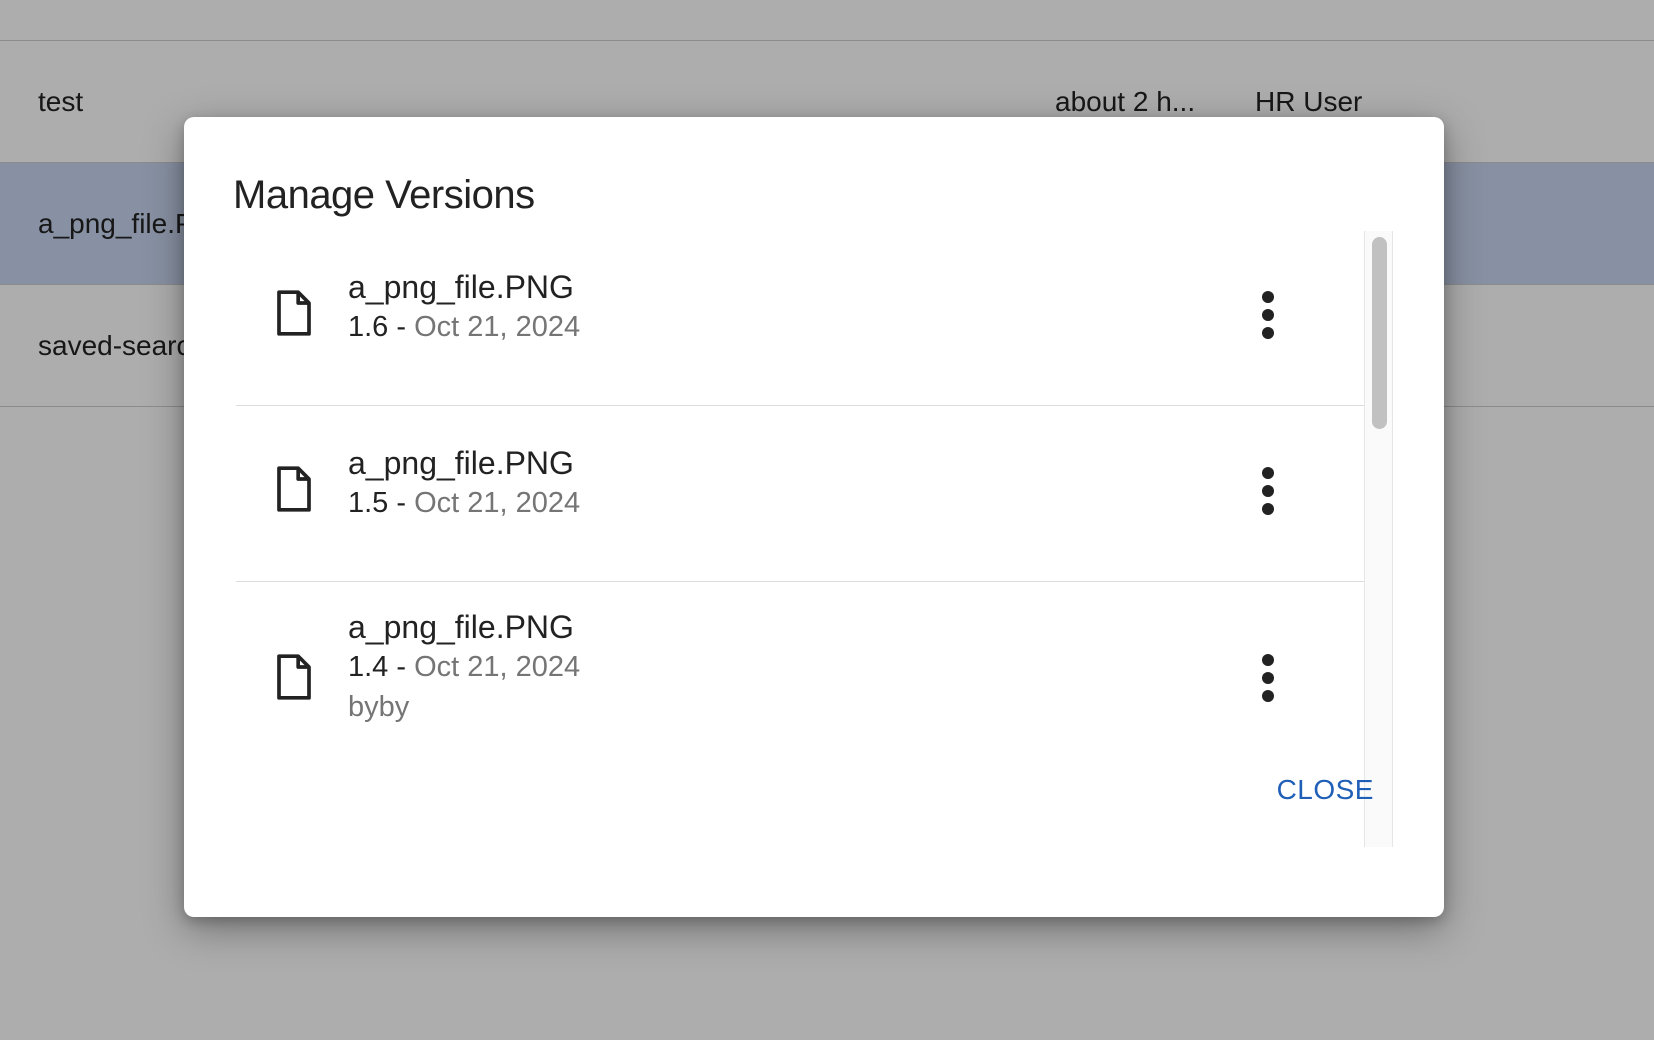  I want to click on version-item: a_png_file.PNG 1.4 - Oct 21, 2024 byby, so click(800, 683).